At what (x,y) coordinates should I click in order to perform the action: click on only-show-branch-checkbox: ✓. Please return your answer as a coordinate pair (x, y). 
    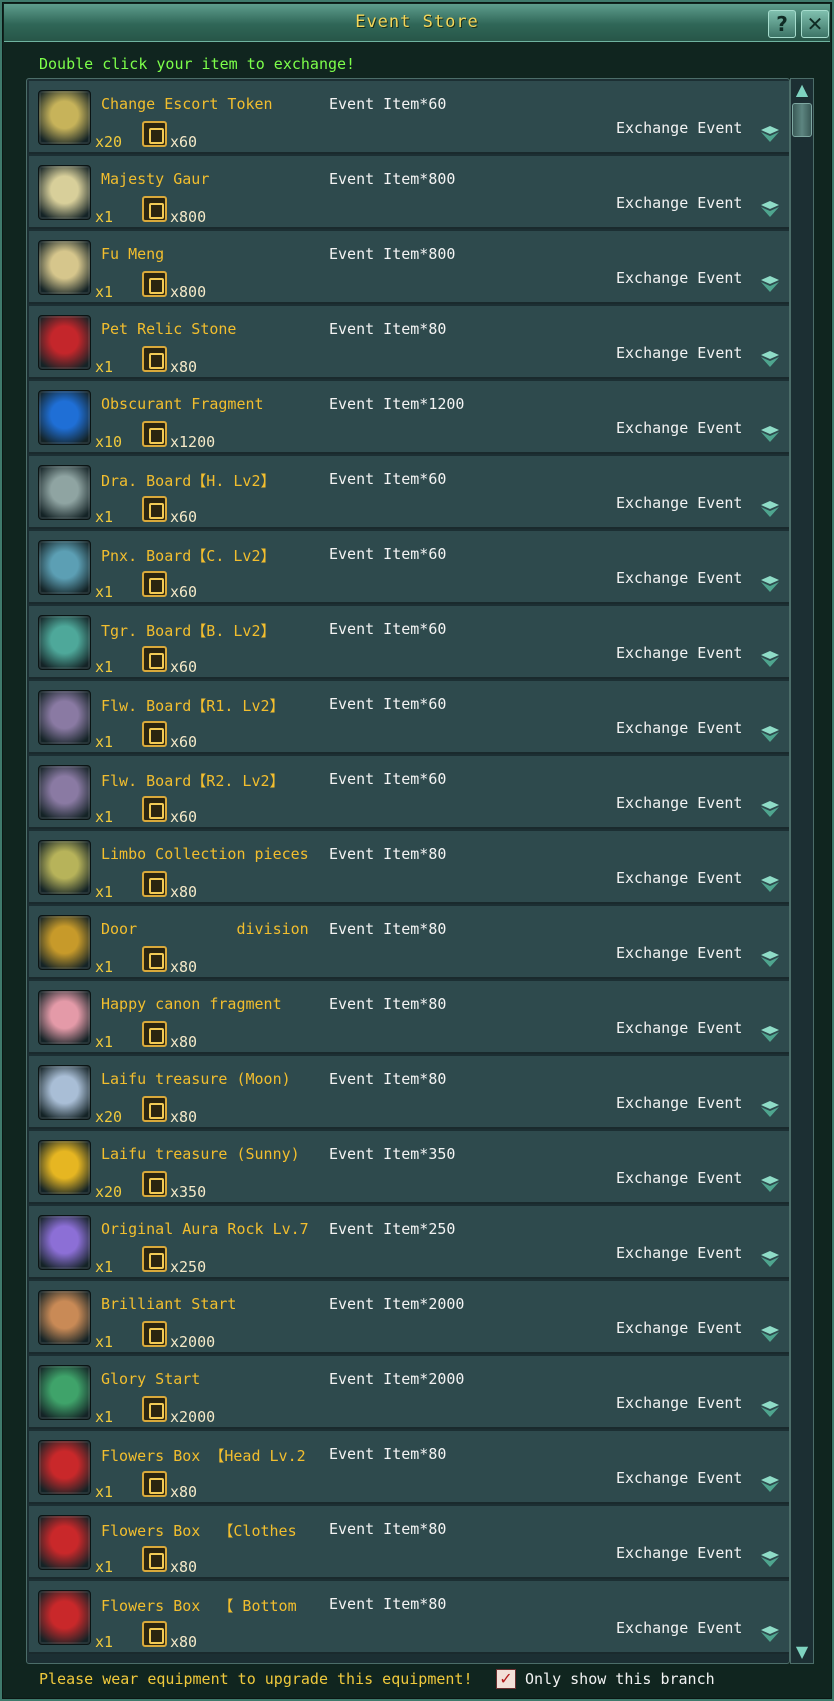
    Looking at the image, I should click on (506, 1679).